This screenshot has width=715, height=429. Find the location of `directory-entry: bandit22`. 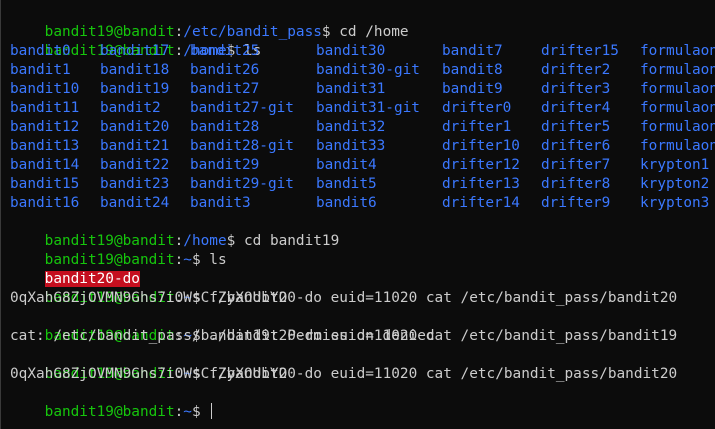

directory-entry: bandit22 is located at coordinates (135, 165).